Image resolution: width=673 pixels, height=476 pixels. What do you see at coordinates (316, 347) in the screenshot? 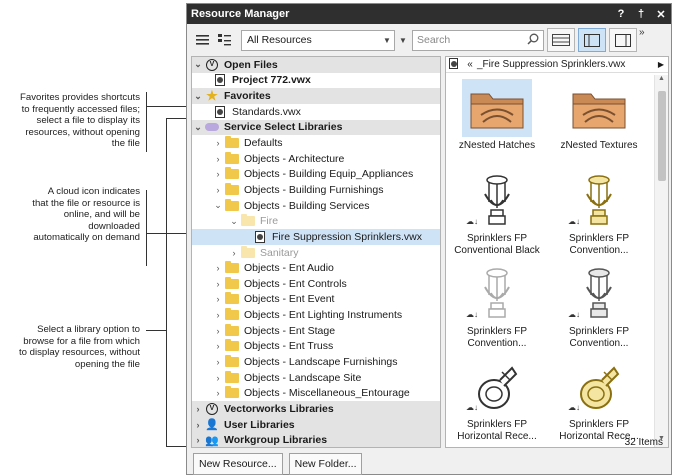
I see `tree-item-folder: › Objects - Ent Truss` at bounding box center [316, 347].